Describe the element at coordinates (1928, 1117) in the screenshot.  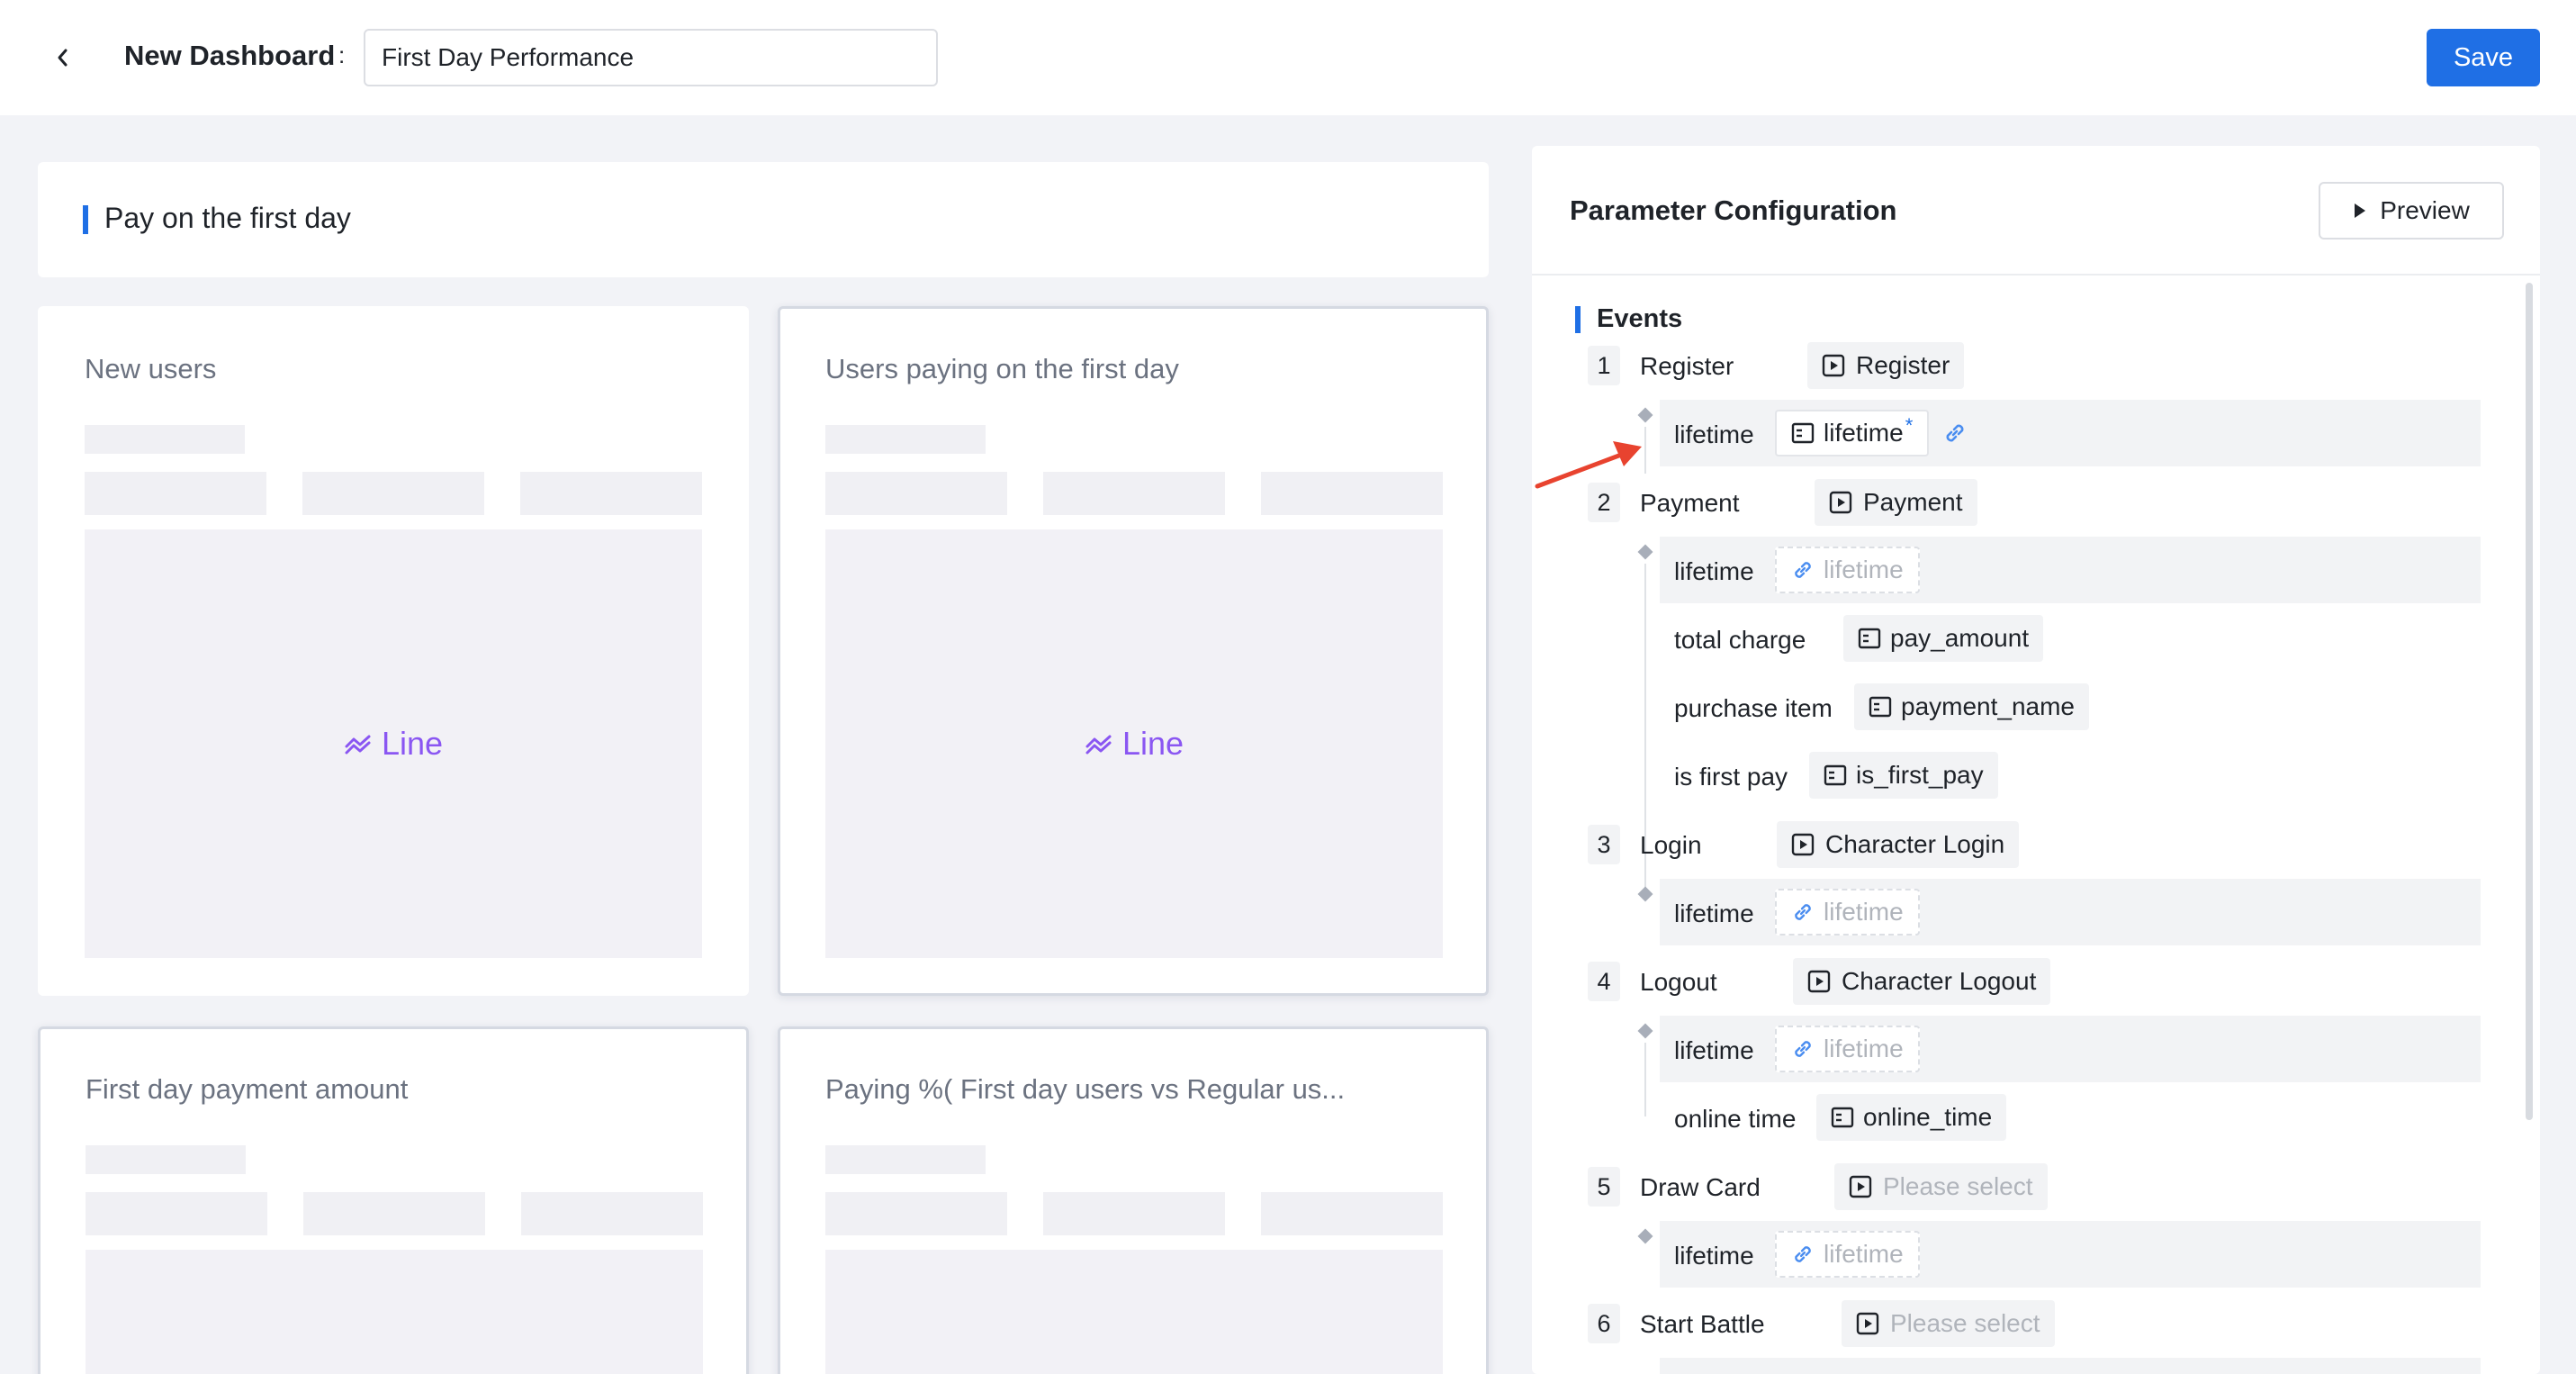
I see `property-select-value: online_time` at that location.